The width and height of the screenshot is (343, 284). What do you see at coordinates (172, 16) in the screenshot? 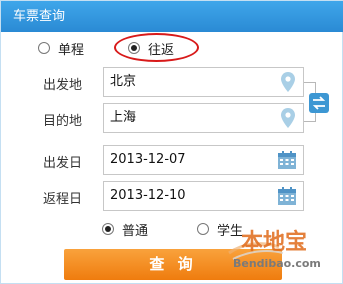
I see `panel-title: 车票查询` at bounding box center [172, 16].